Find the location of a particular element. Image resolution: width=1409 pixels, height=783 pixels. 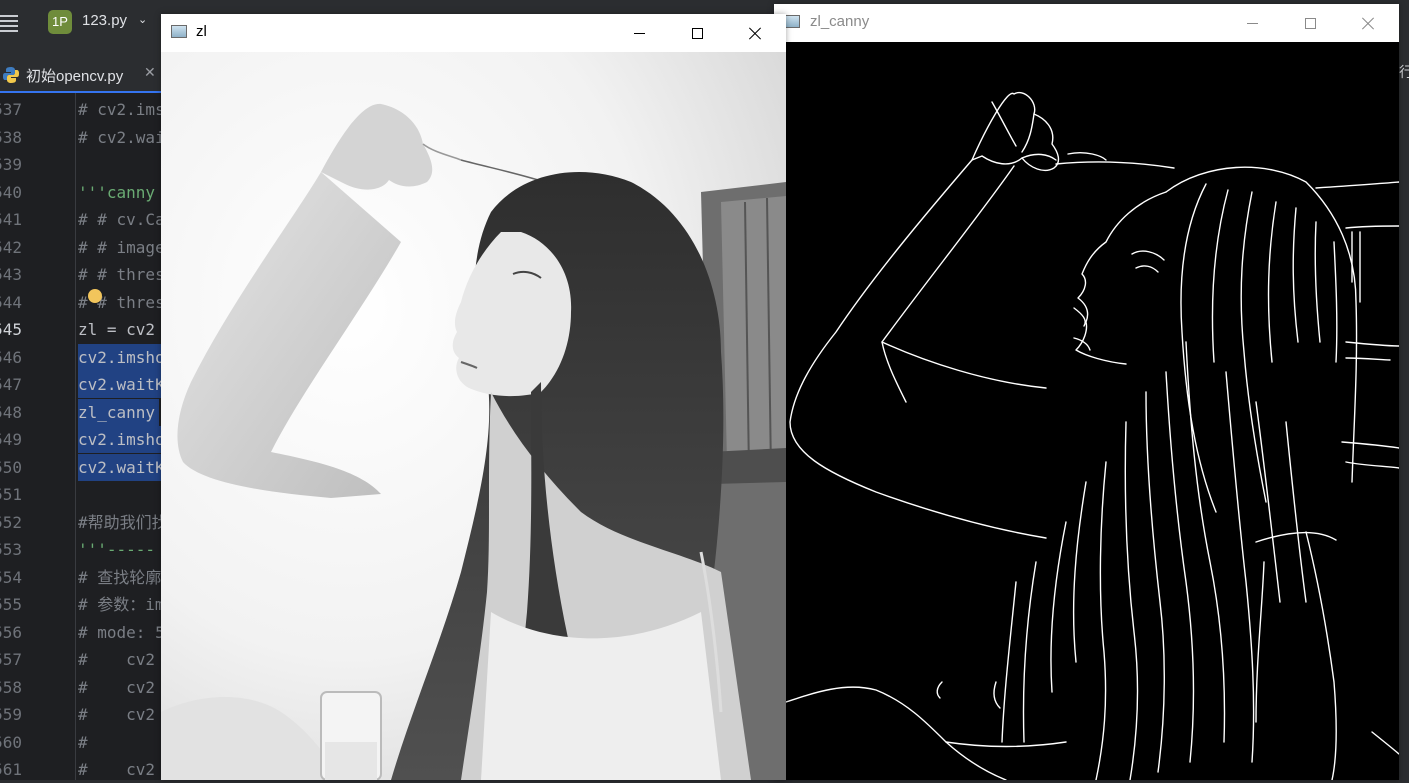

lightbulb-icon is located at coordinates (95, 296).